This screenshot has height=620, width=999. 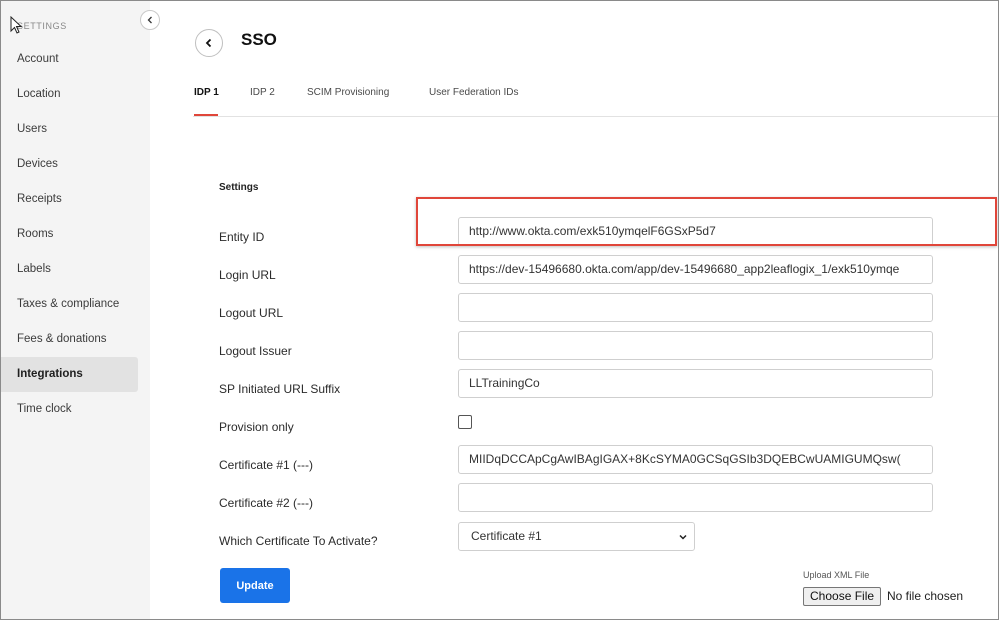 I want to click on logout-url-label: Logout URL, so click(x=251, y=313).